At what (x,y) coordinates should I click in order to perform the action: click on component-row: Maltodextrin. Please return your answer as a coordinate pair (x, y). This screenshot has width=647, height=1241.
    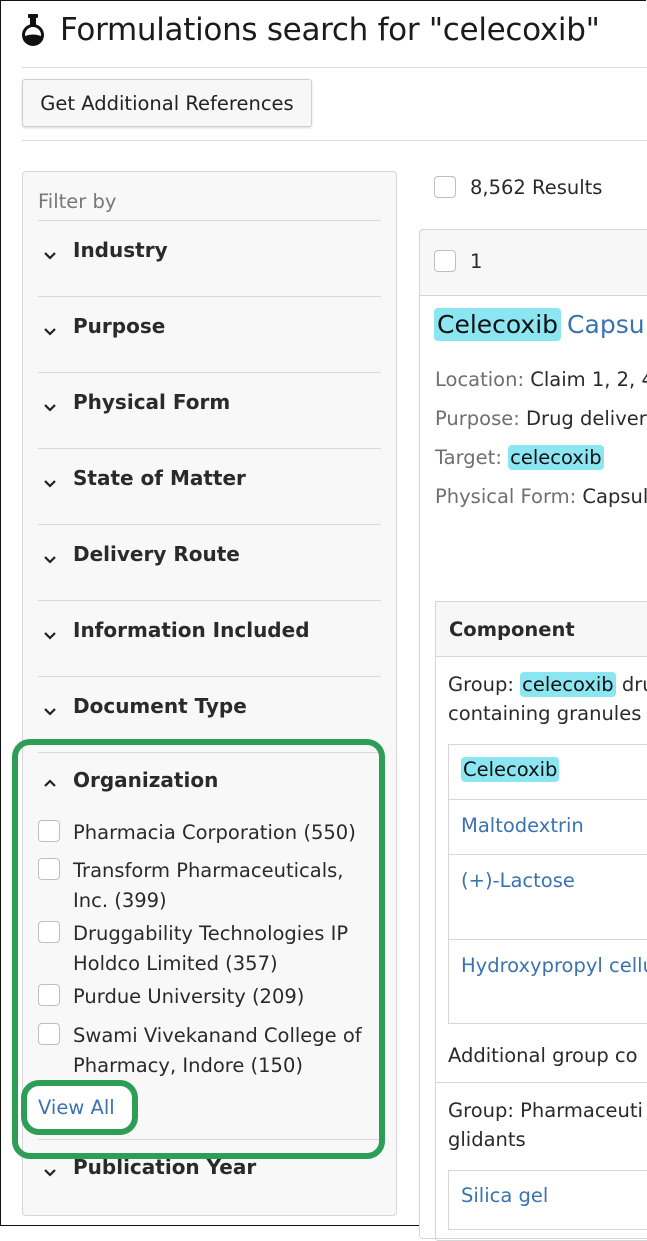
    Looking at the image, I should click on (547, 827).